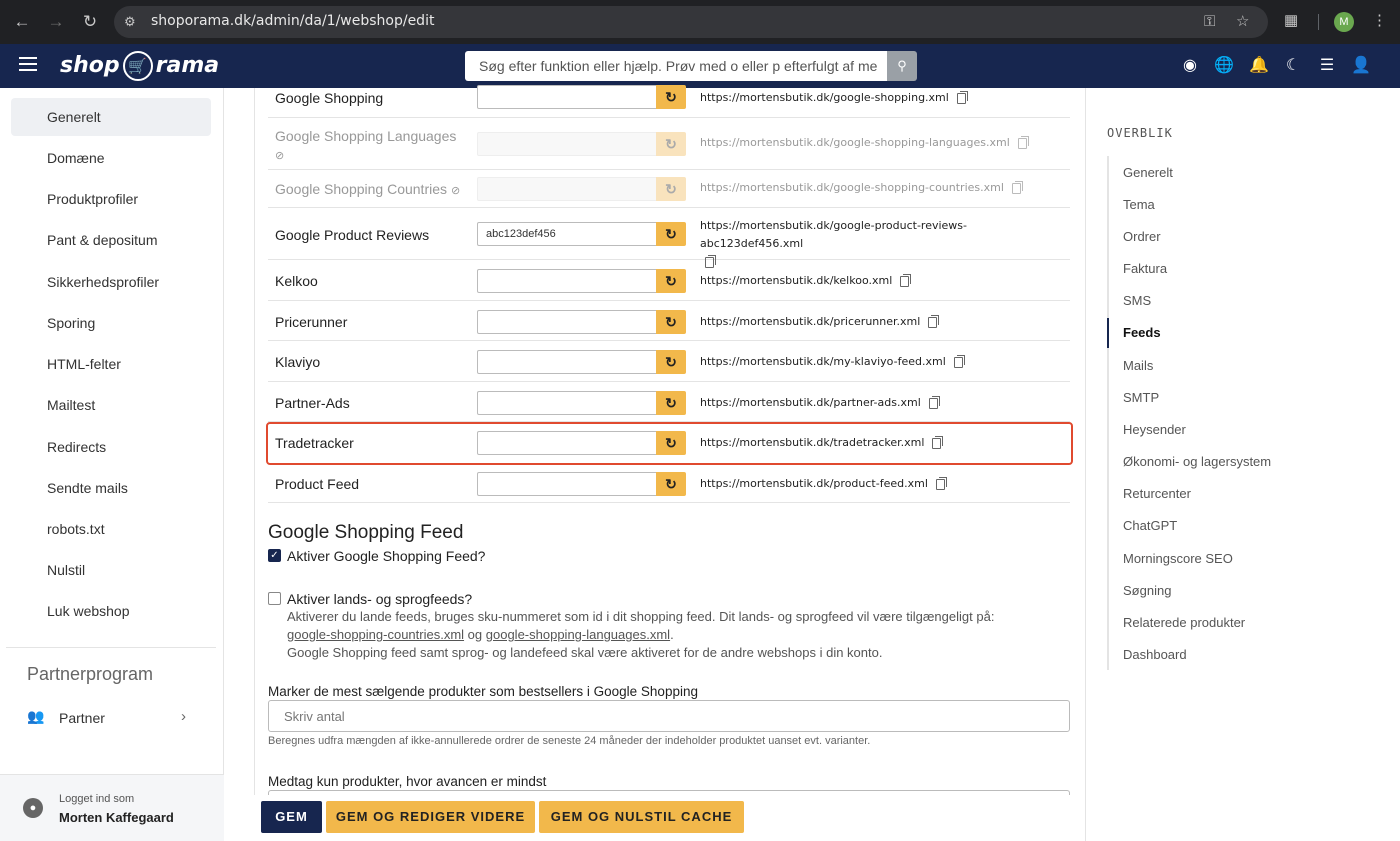 Image resolution: width=1400 pixels, height=841 pixels. Describe the element at coordinates (133, 22) in the screenshot. I see `site-settings-icon: ⚙` at that location.